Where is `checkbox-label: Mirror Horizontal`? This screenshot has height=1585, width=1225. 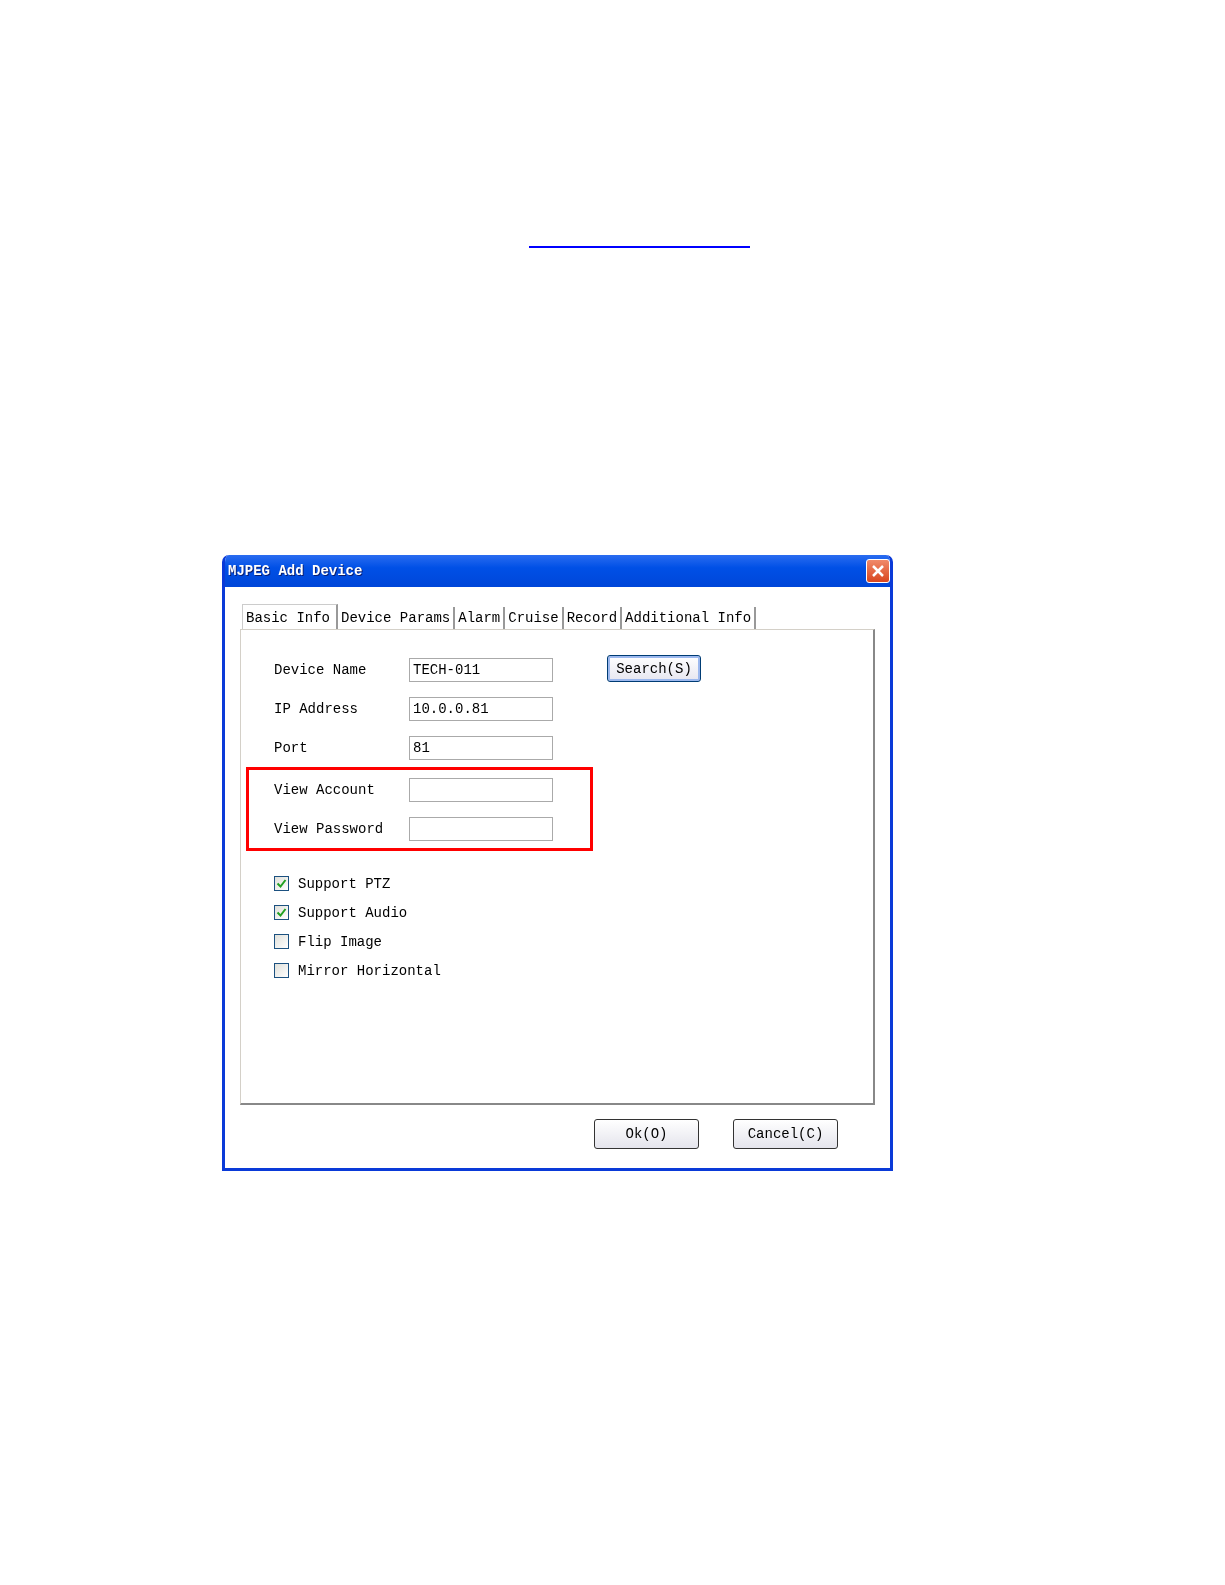
checkbox-label: Mirror Horizontal is located at coordinates (369, 970).